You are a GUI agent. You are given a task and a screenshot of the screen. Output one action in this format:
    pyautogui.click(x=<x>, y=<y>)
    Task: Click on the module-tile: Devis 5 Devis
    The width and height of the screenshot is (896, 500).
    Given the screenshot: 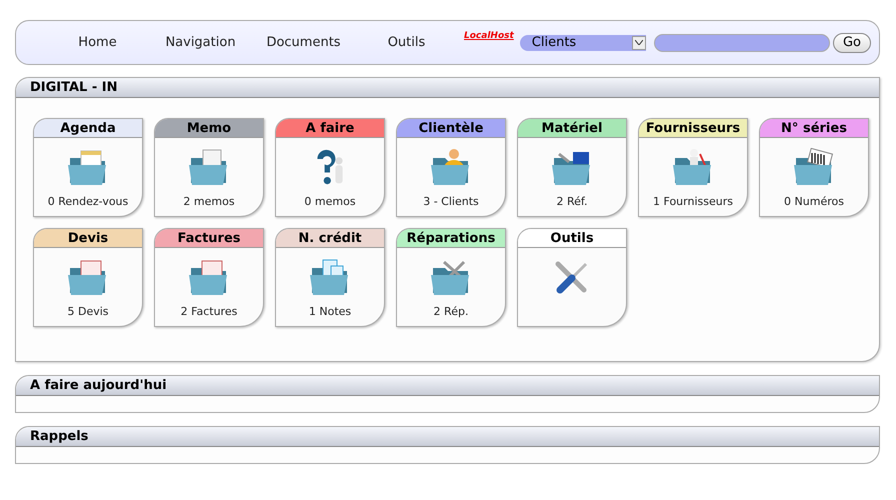 What is the action you would take?
    pyautogui.click(x=88, y=277)
    